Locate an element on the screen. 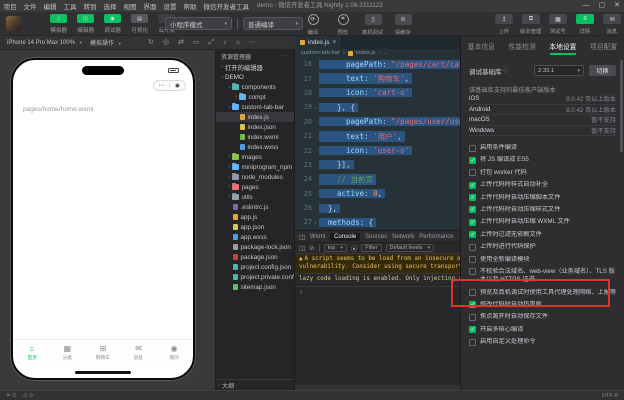  setting-checkbox-上传代码时样式自: 上传代码时样式自动补全 is located at coordinates (542, 185).